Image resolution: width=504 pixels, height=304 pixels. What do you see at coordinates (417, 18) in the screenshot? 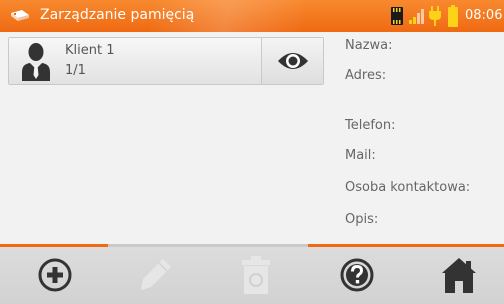
I see `signal-icon` at bounding box center [417, 18].